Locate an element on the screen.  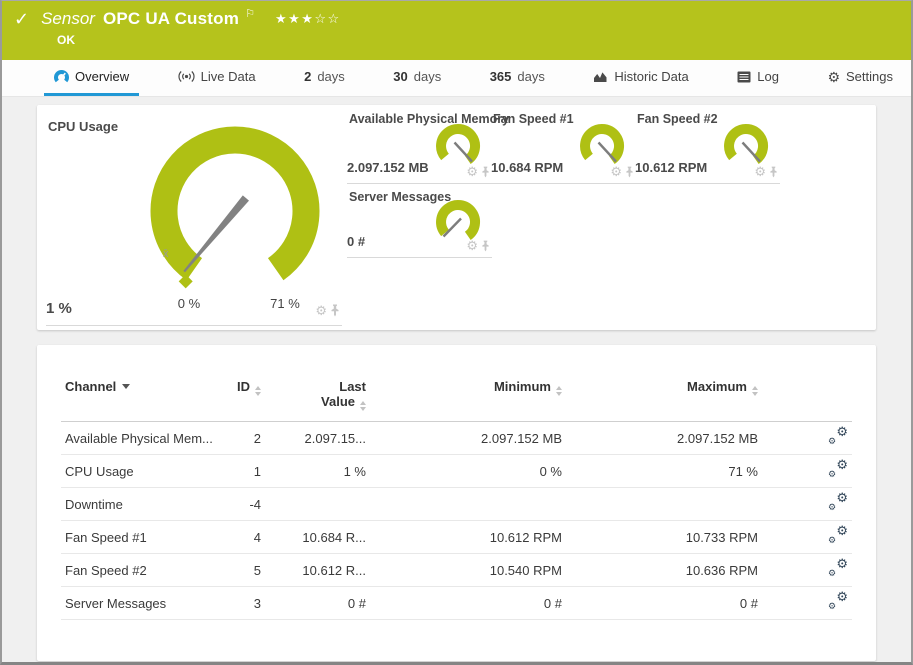
fan-speed-1-gauge-block: Fan Speed #1 10.684 RPM ⚙ is located at coordinates (563, 148).